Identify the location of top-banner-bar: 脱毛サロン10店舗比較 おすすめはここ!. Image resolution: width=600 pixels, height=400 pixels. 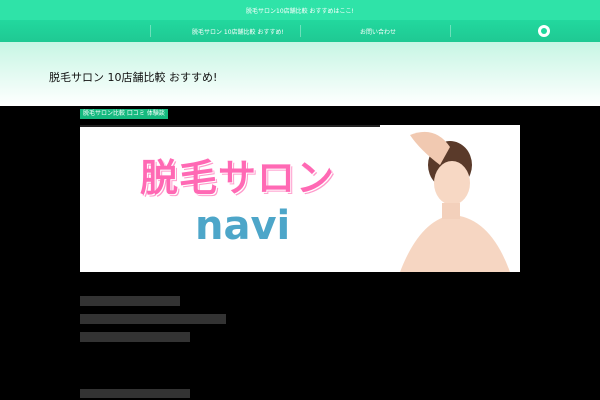
(300, 10).